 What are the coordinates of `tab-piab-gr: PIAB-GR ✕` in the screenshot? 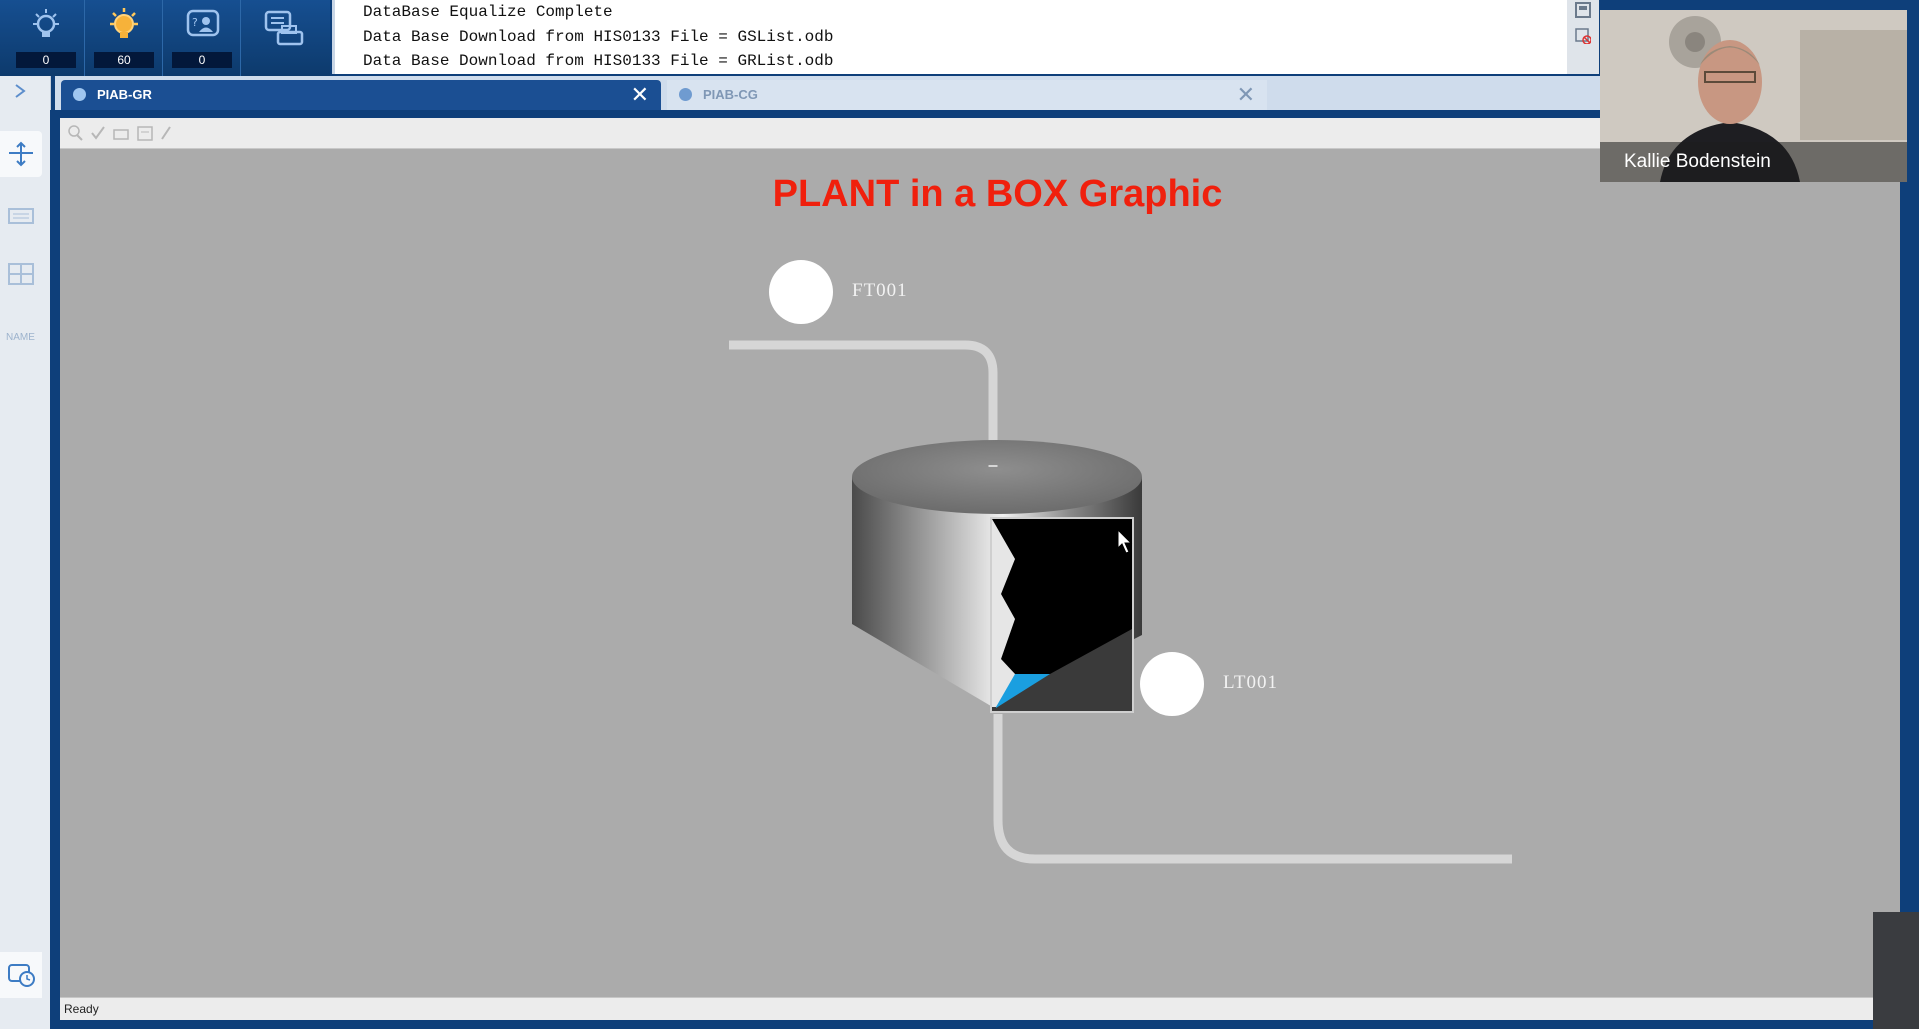 It's located at (361, 95).